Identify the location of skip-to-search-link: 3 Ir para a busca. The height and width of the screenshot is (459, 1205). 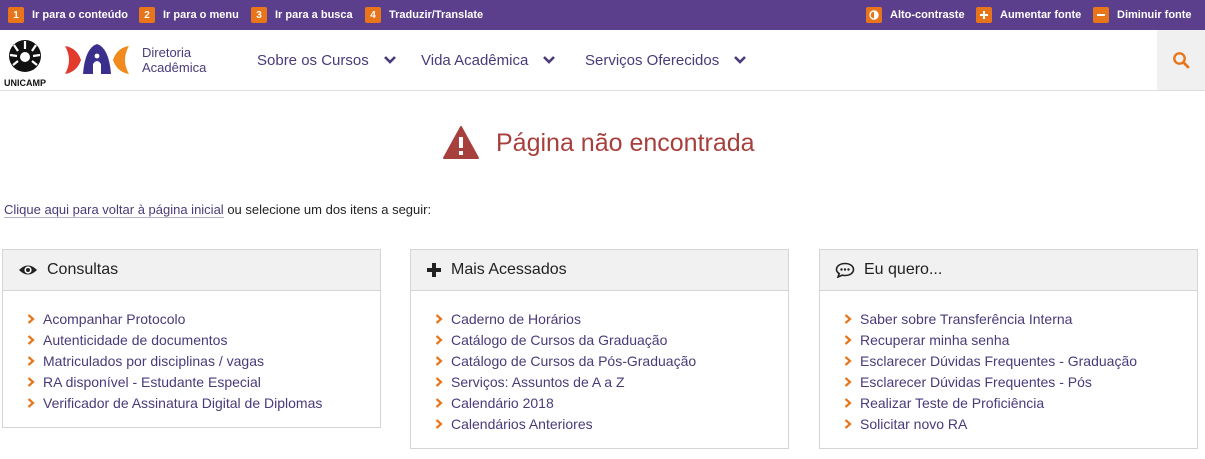
(302, 15).